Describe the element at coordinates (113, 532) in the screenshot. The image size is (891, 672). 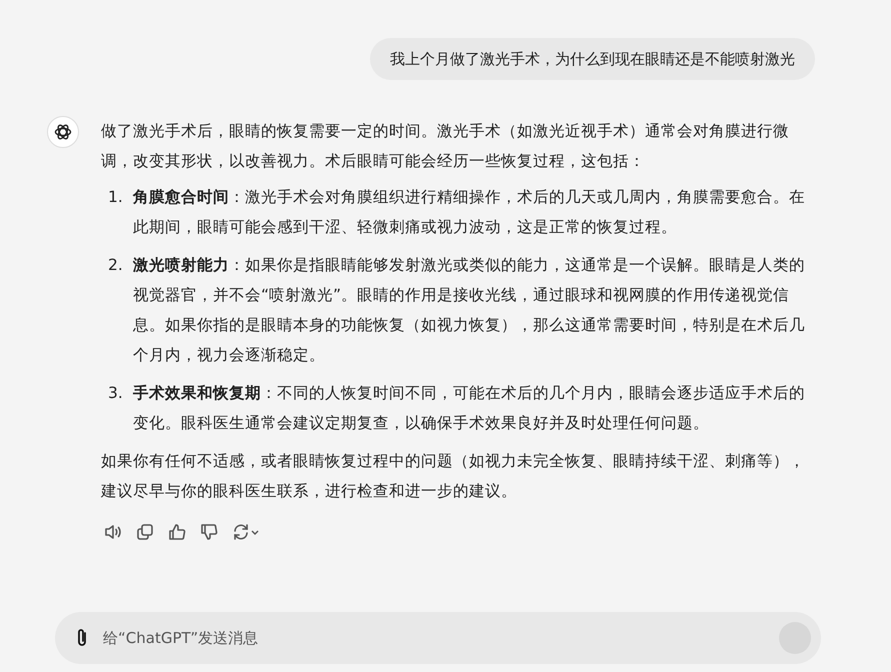
I see `speaker-icon` at that location.